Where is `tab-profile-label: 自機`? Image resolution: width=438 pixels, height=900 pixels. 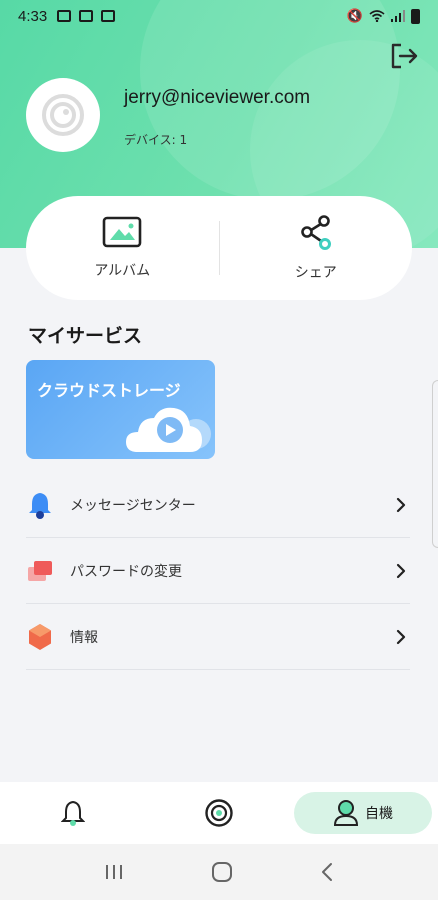
tab-profile-label: 自機 is located at coordinates (379, 814).